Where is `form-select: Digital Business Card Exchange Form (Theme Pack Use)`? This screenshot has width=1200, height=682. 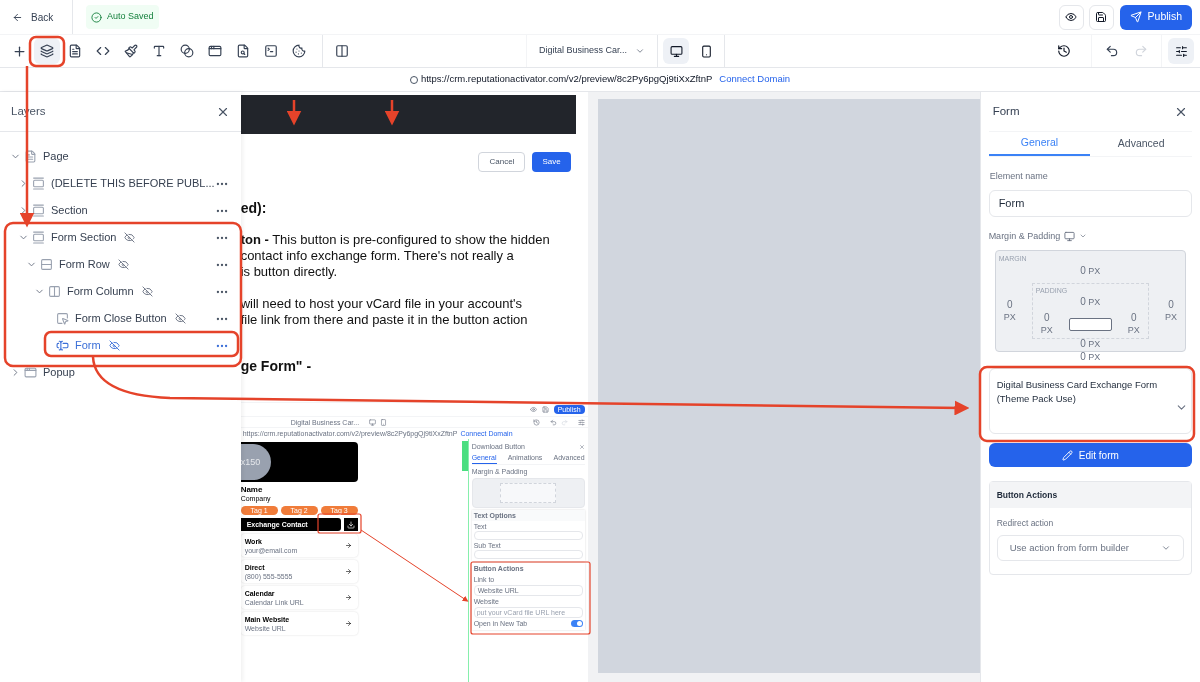 form-select: Digital Business Card Exchange Form (Theme Pack Use) is located at coordinates (1090, 401).